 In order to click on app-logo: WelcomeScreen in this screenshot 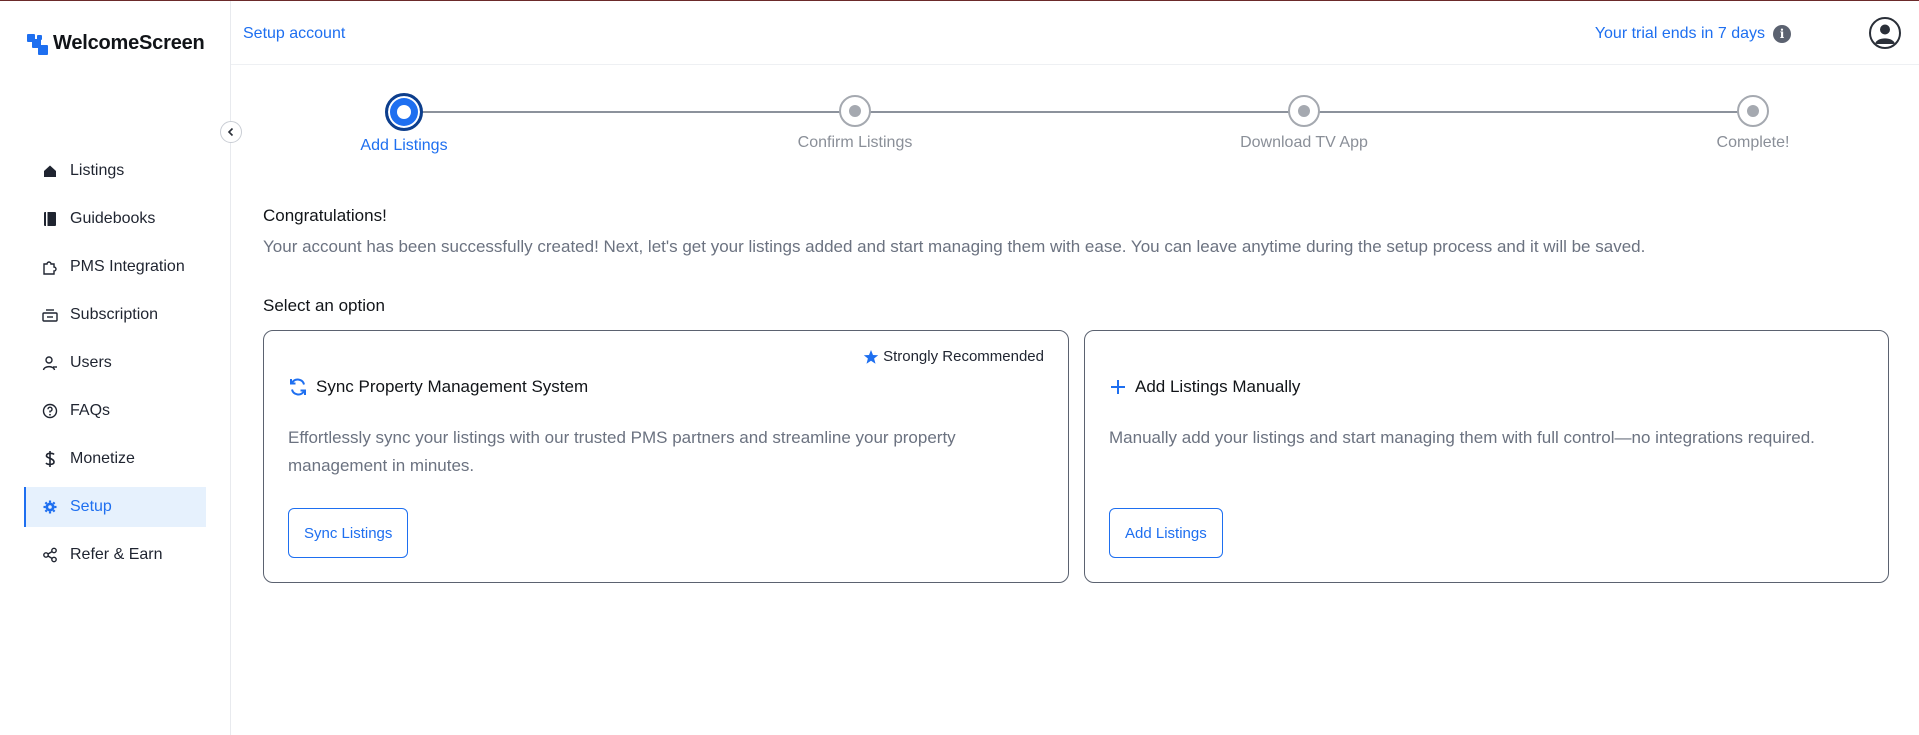, I will do `click(116, 43)`.